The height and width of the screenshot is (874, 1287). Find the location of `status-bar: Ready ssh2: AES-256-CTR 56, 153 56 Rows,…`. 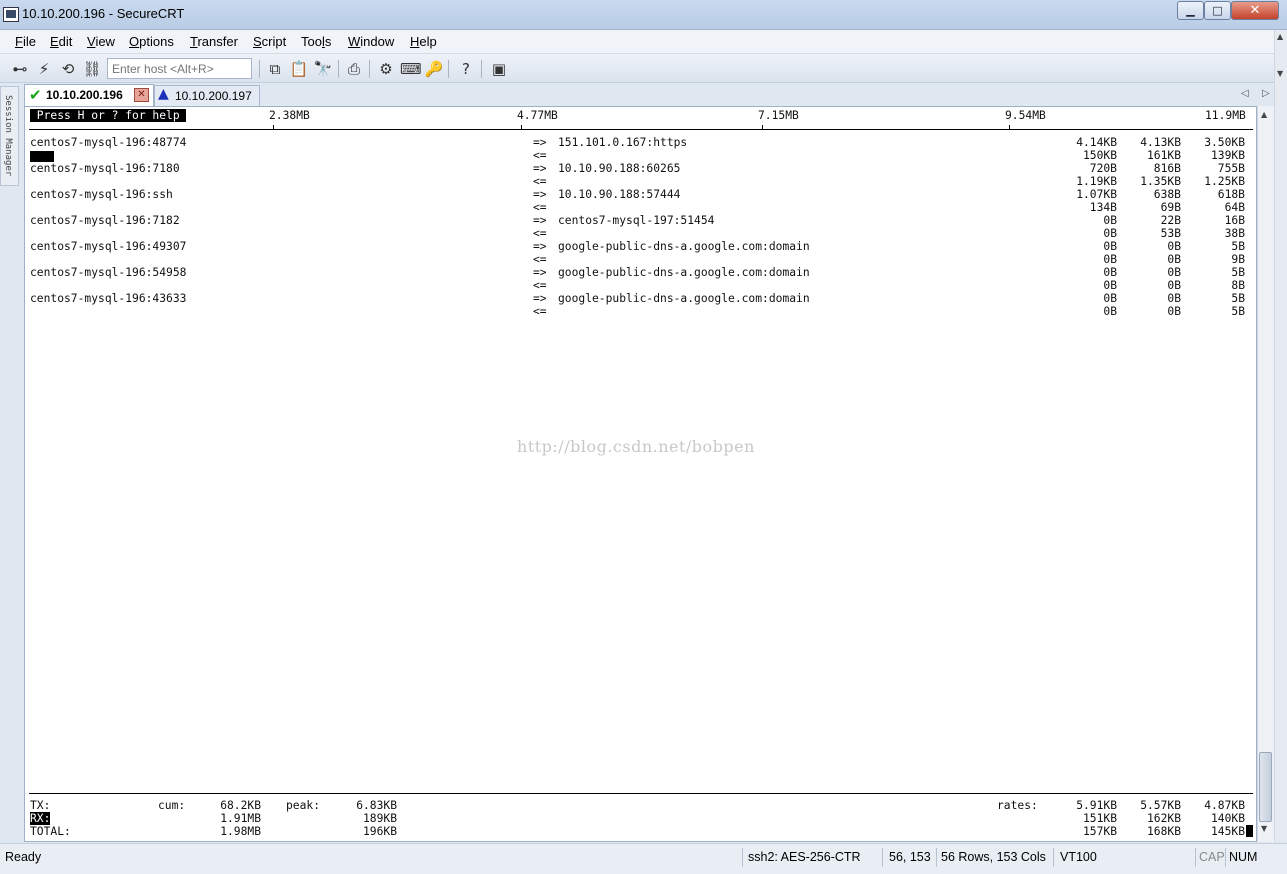

status-bar: Ready ssh2: AES-256-CTR 56, 153 56 Rows,… is located at coordinates (643, 858).